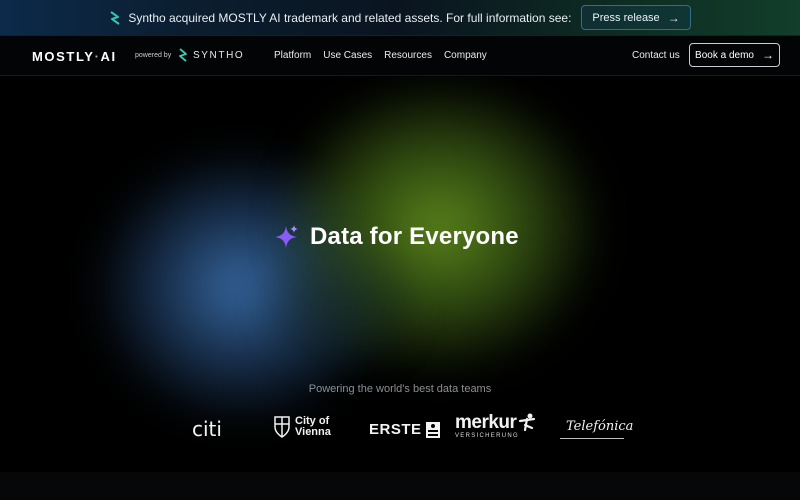 This screenshot has height=500, width=800. I want to click on merkur-logo: merkur VERSICHERUNG, so click(495, 426).